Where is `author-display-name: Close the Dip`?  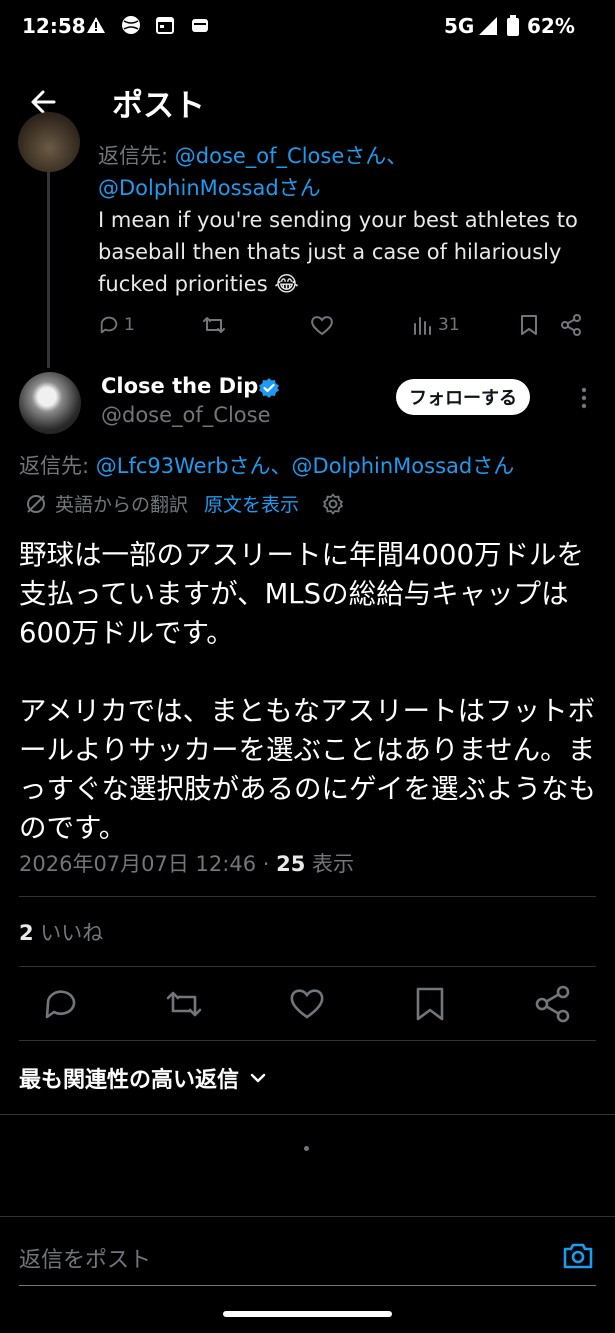
author-display-name: Close the Dip is located at coordinates (179, 386).